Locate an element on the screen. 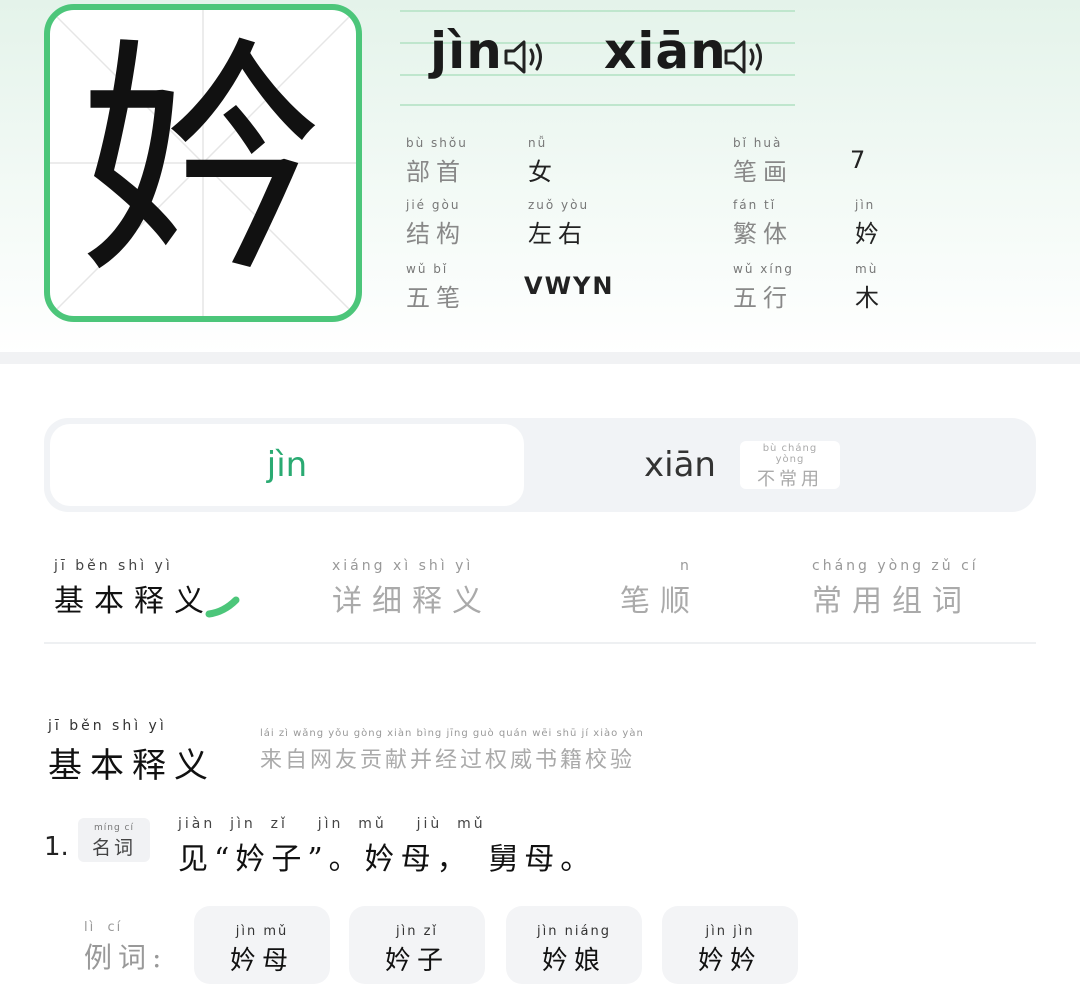 Image resolution: width=1080 pixels, height=994 pixels. active-tab-indicator is located at coordinates (222, 607).